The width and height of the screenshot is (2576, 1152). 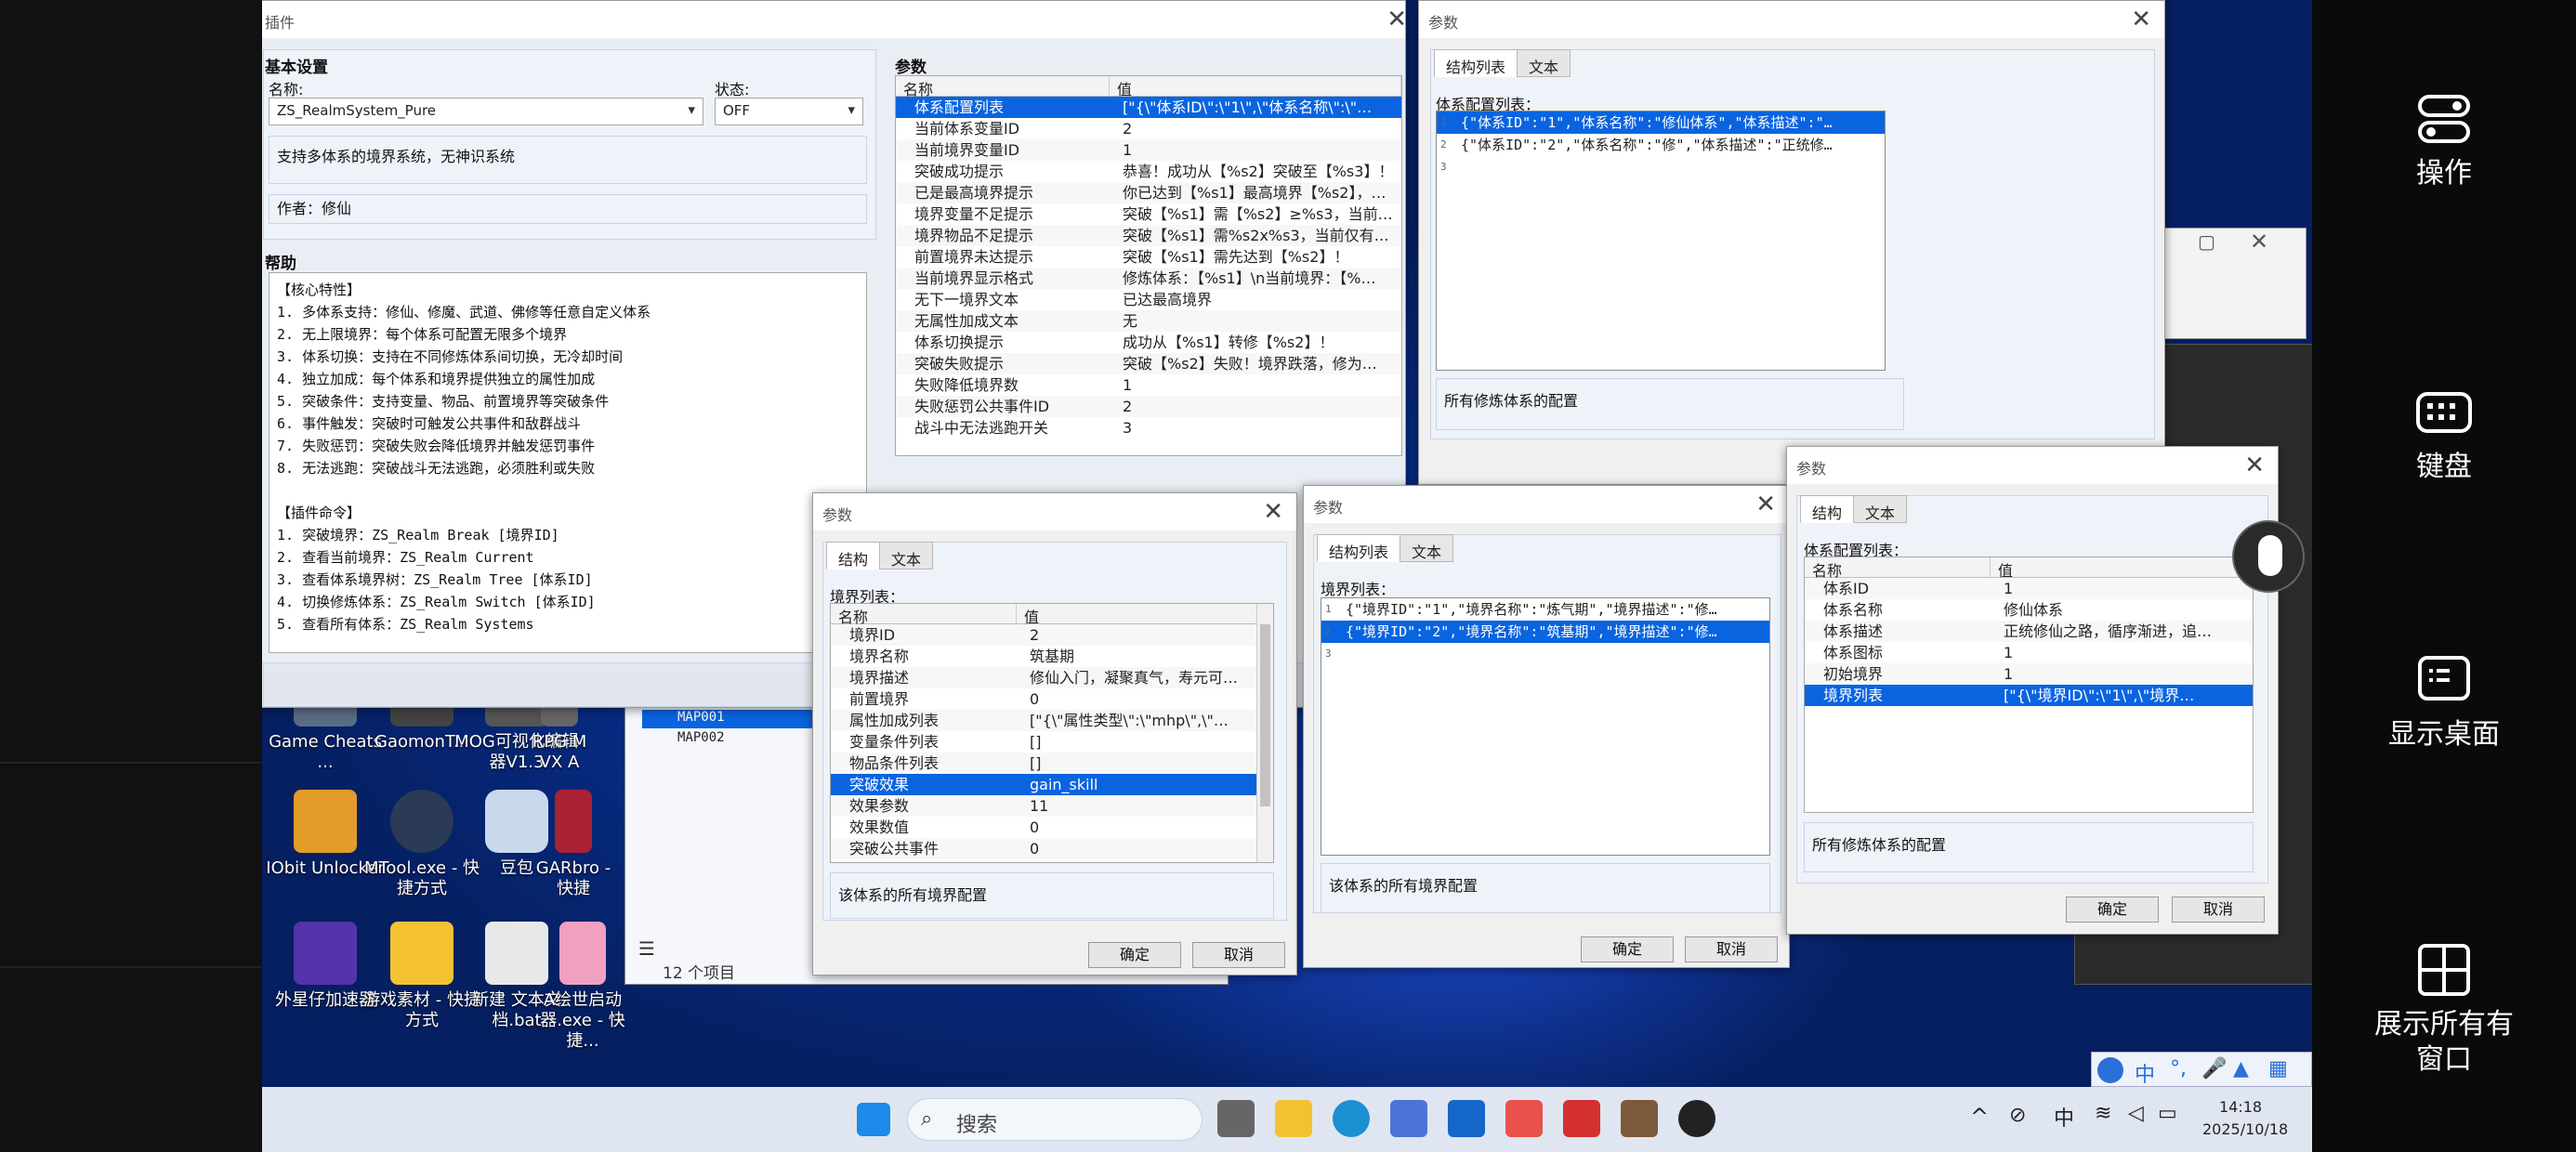 What do you see at coordinates (1148, 342) in the screenshot?
I see `param-row: 体系切换提示 成功从【%s1】转修【%s2】！` at bounding box center [1148, 342].